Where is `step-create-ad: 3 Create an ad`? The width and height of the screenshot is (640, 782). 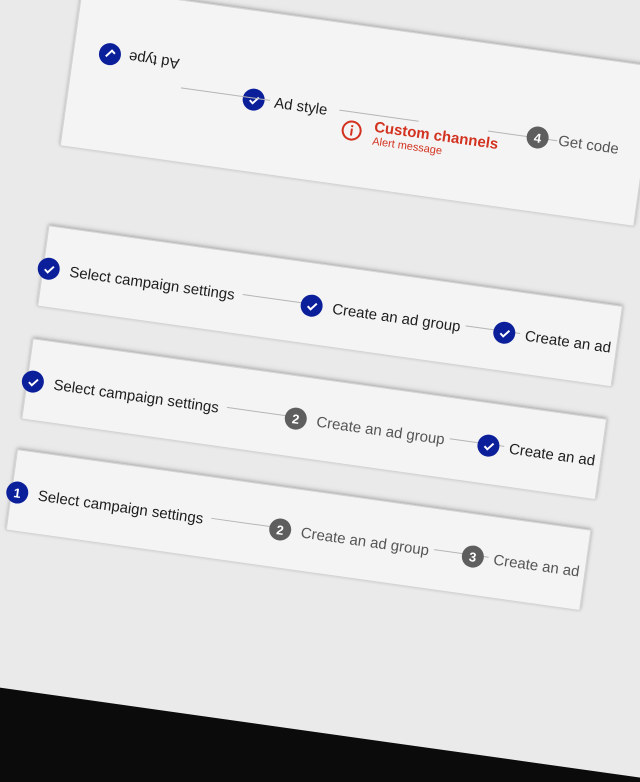
step-create-ad: 3 Create an ad is located at coordinates (520, 563).